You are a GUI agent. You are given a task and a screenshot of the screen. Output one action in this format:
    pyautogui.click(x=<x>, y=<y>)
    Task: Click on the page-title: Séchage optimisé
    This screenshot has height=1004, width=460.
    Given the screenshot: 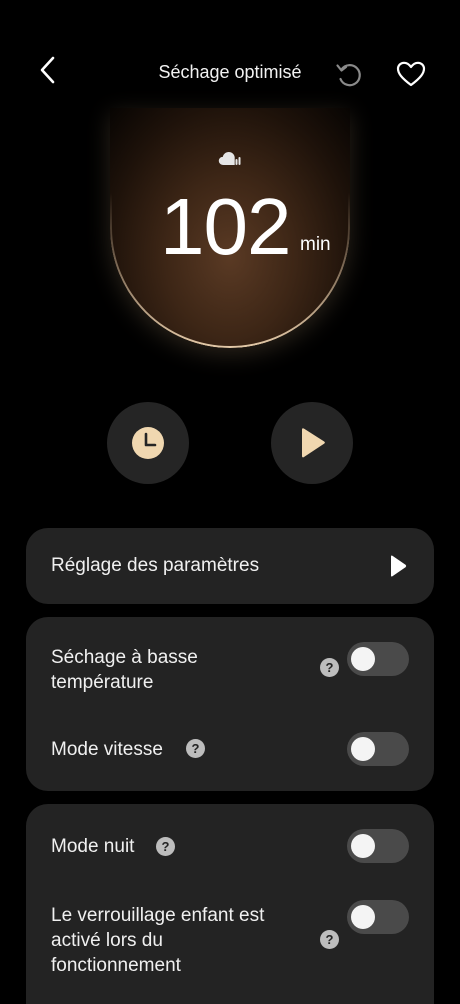 What is the action you would take?
    pyautogui.click(x=230, y=72)
    